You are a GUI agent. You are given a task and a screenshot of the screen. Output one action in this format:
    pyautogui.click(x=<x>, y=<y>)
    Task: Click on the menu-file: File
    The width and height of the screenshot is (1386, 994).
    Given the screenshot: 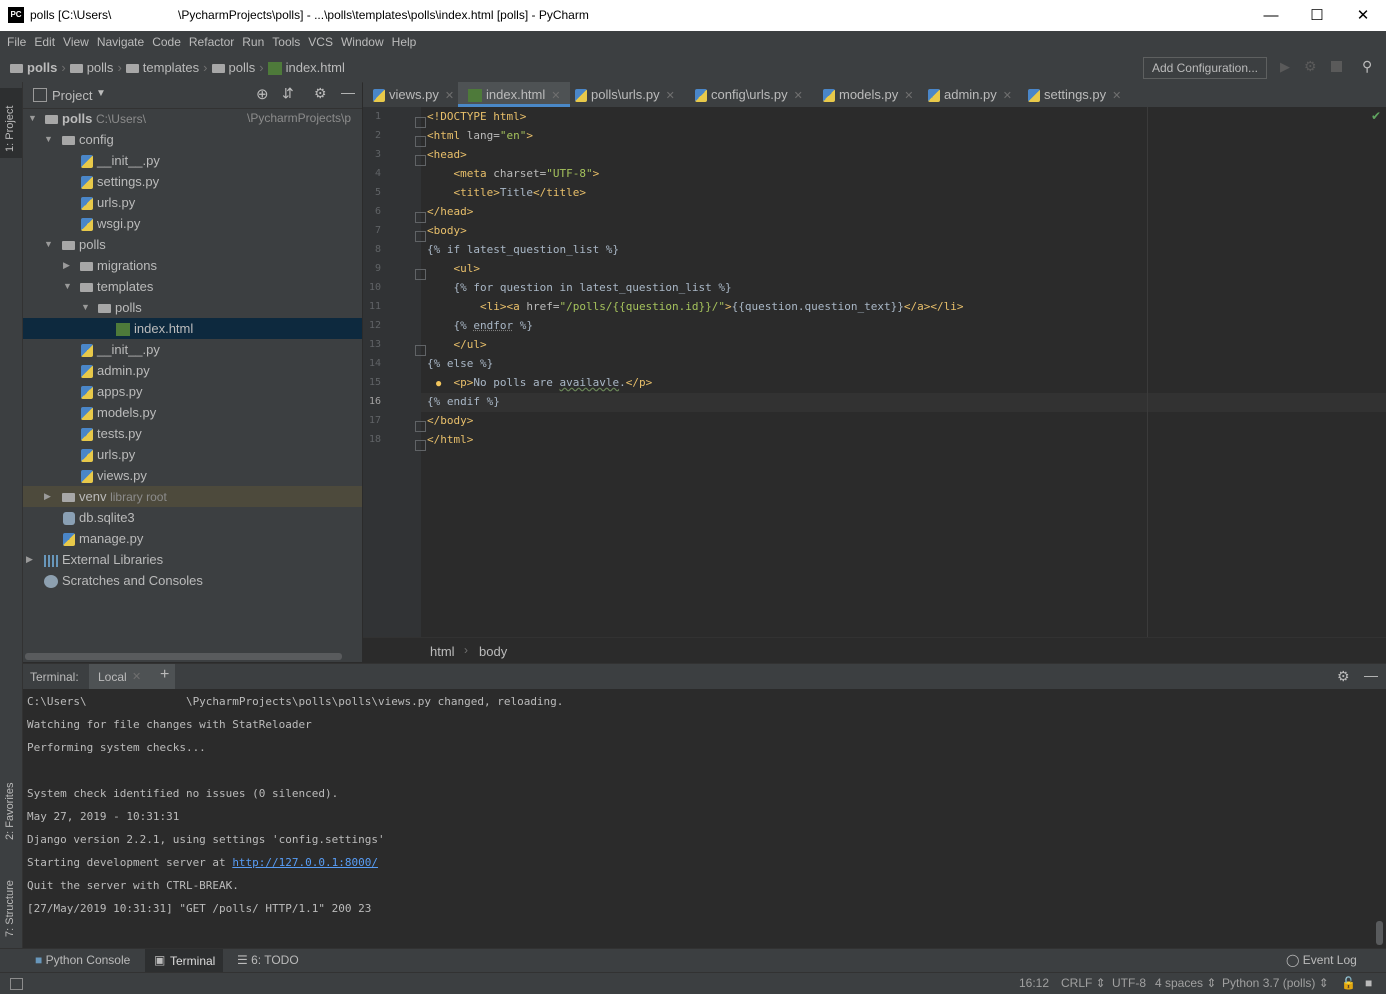 What is the action you would take?
    pyautogui.click(x=16, y=42)
    